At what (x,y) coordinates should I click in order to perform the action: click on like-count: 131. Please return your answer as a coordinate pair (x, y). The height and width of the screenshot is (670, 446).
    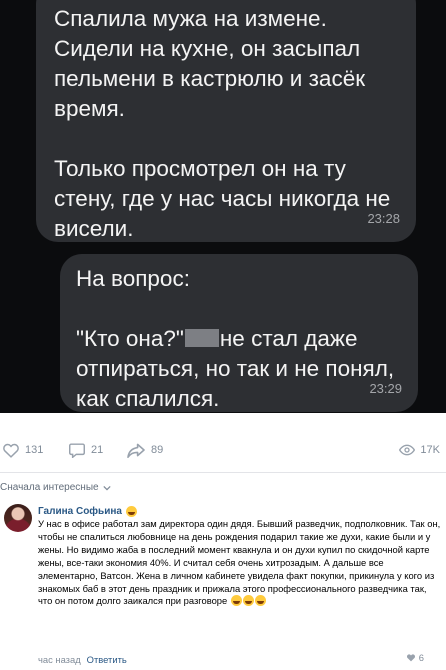
    Looking at the image, I should click on (34, 450).